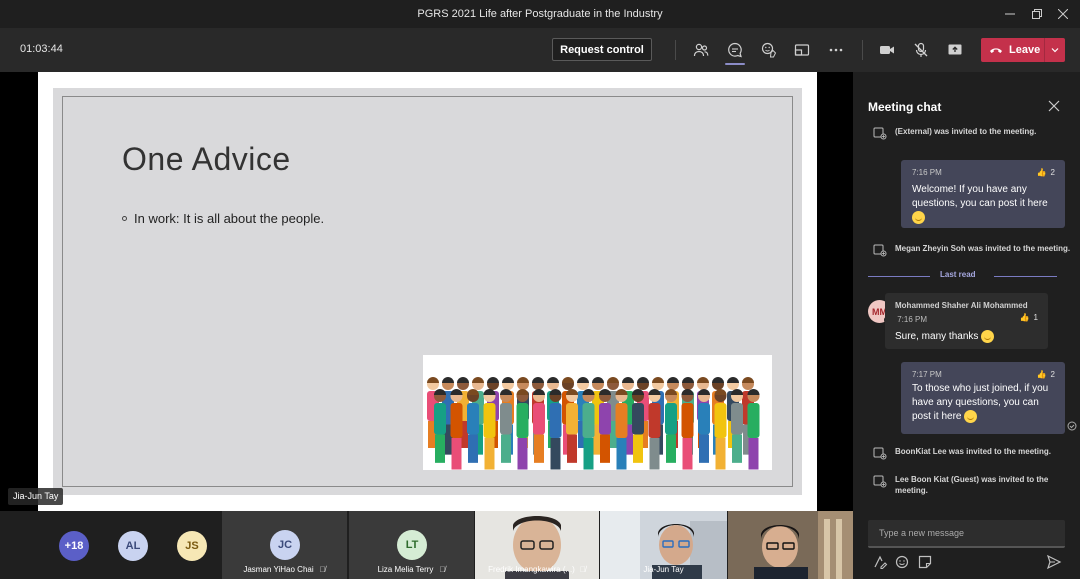 This screenshot has width=1080, height=579. Describe the element at coordinates (966, 336) in the screenshot. I see `message-text: Sure, many thanks` at that location.